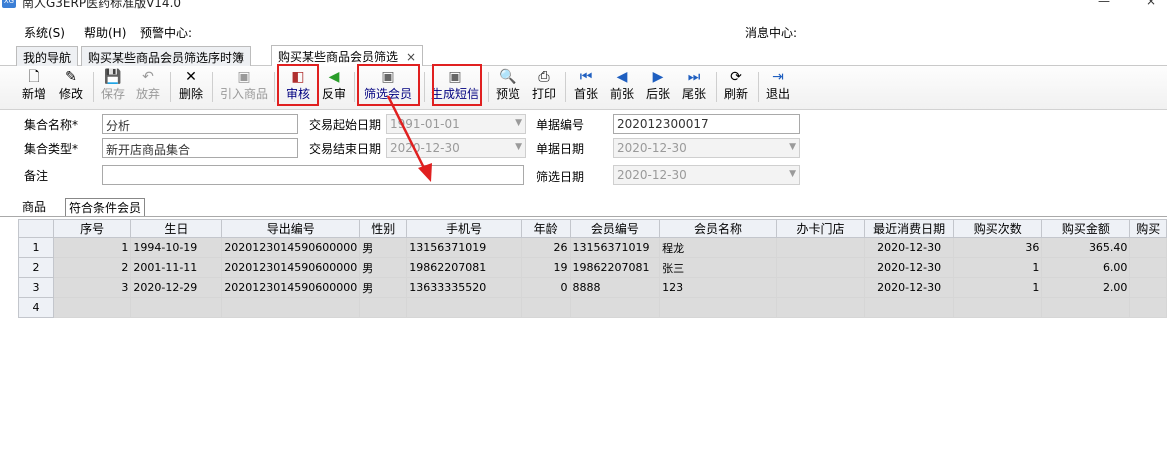 Image resolution: width=1167 pixels, height=455 pixels. Describe the element at coordinates (622, 87) in the screenshot. I see `prev-record-button: ◀ 前张` at that location.